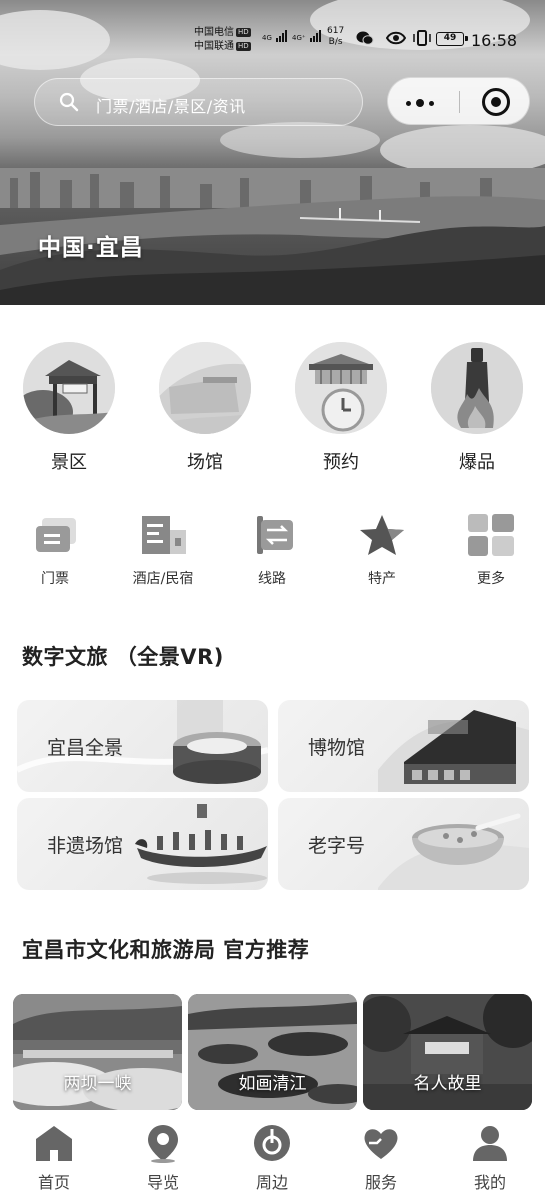  I want to click on category-label: 预约, so click(341, 462).